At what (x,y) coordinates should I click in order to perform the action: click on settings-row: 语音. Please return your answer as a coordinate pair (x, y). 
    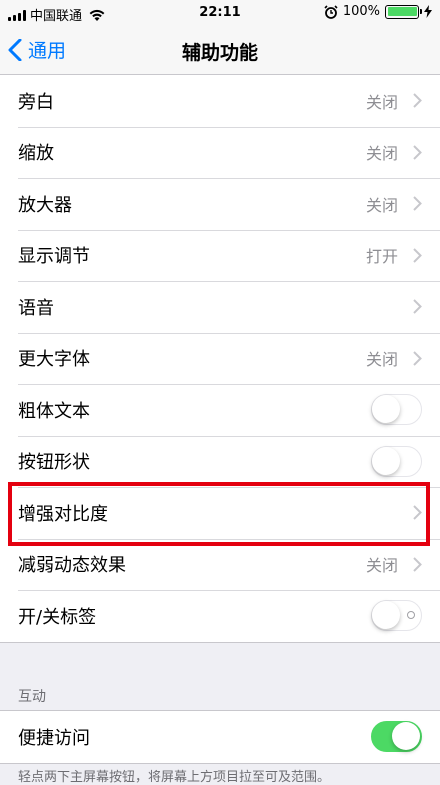
    Looking at the image, I should click on (220, 307).